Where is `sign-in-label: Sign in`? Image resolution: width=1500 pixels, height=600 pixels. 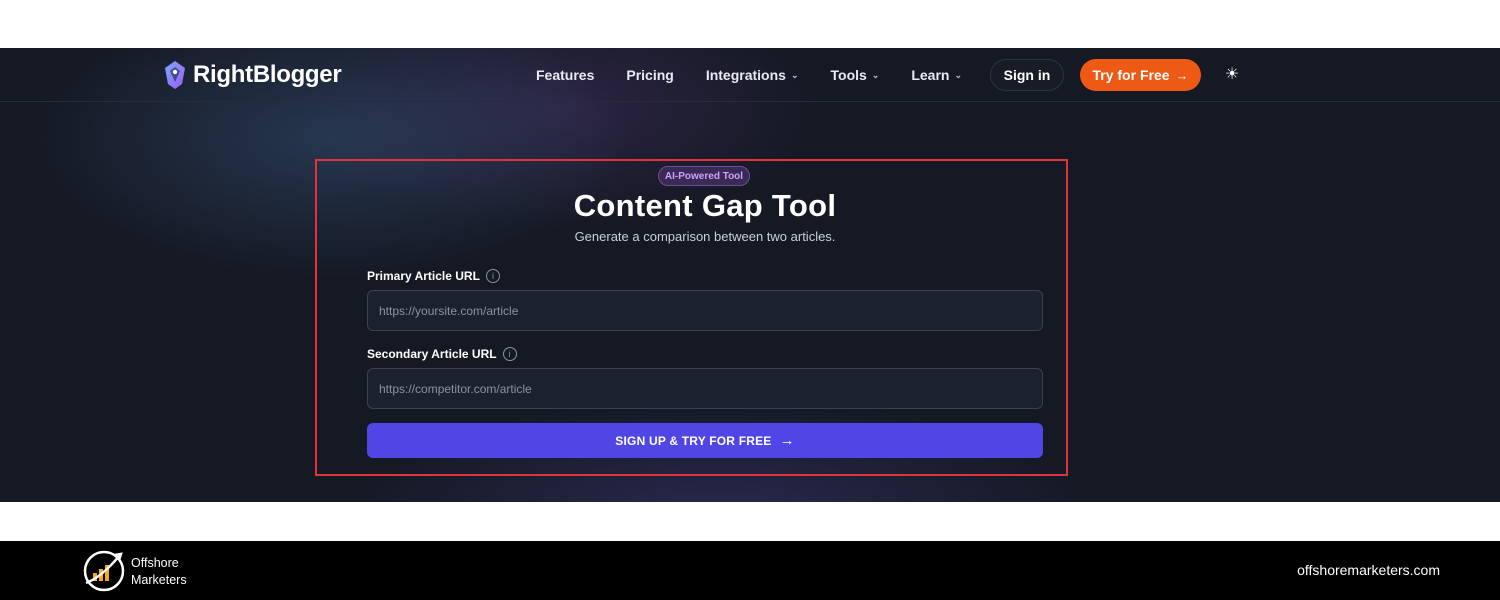
sign-in-label: Sign in is located at coordinates (1027, 75).